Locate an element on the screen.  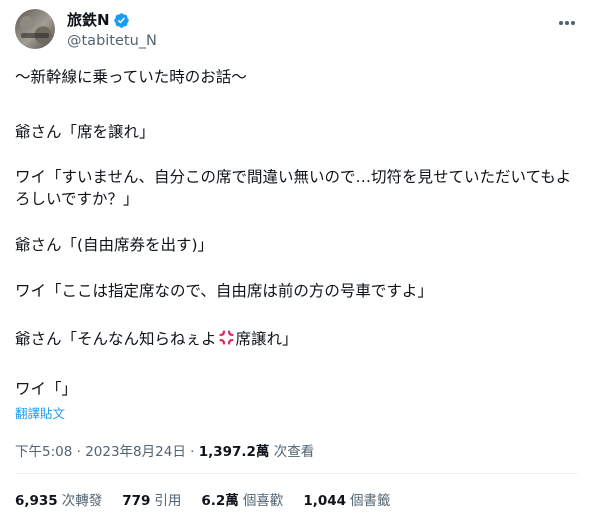
tweet-line: 爺さん「そんなん知らねぇよ 席譲れ」 is located at coordinates (156, 339).